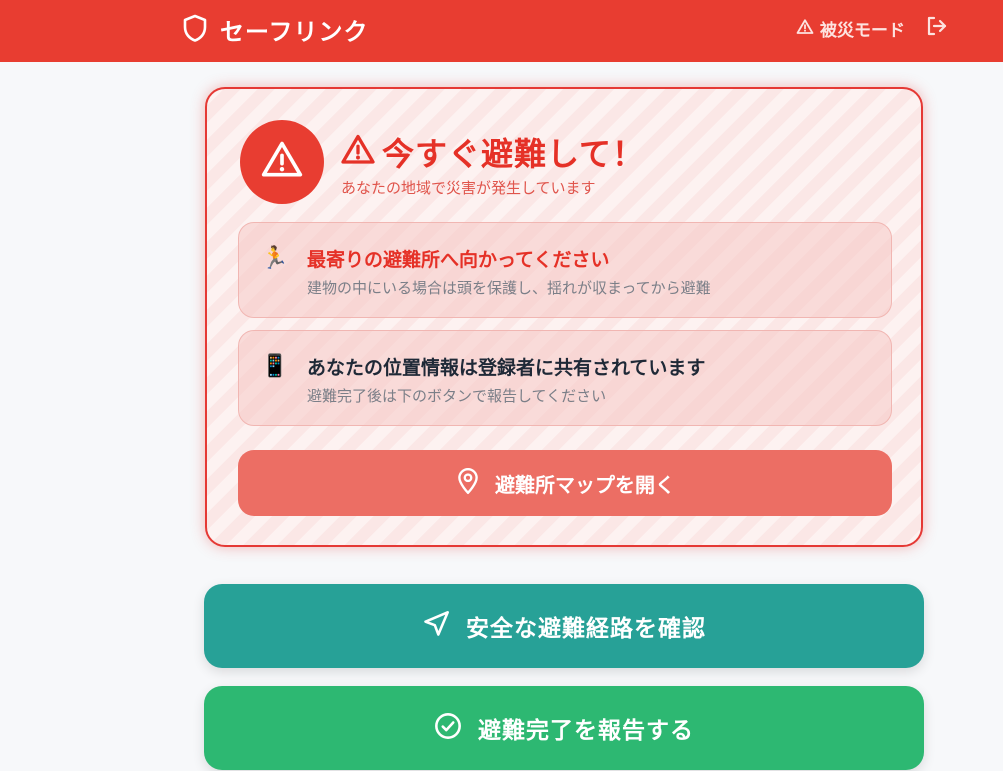 This screenshot has height=771, width=1003. Describe the element at coordinates (294, 32) in the screenshot. I see `app-title: セーフリンク` at that location.